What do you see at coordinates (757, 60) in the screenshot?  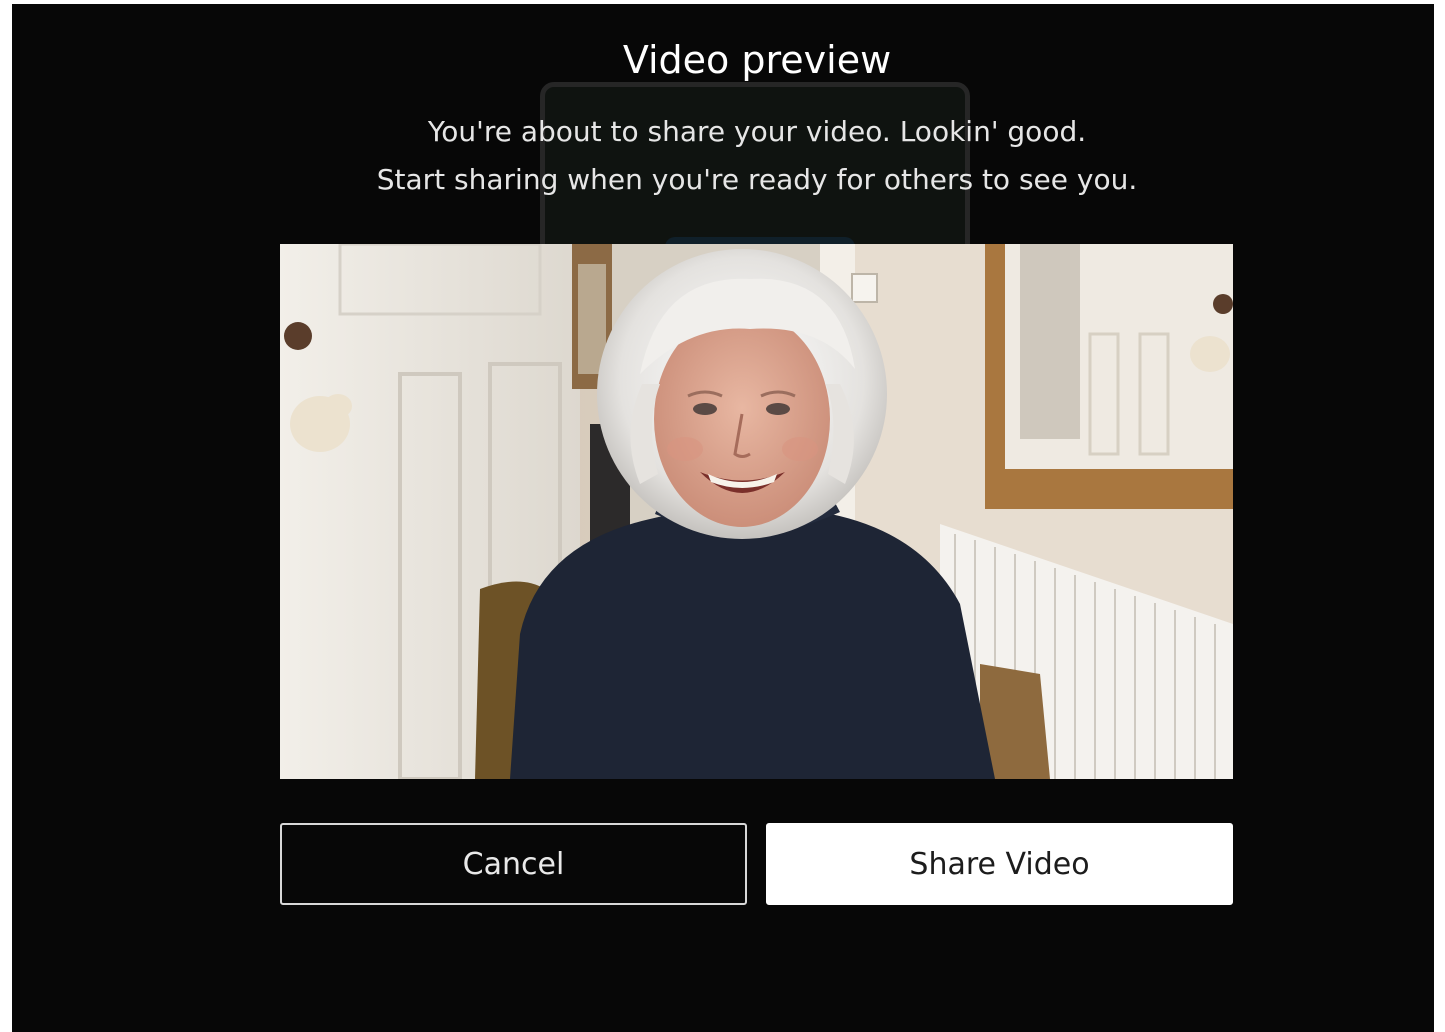 I see `dialog-title: Video preview` at bounding box center [757, 60].